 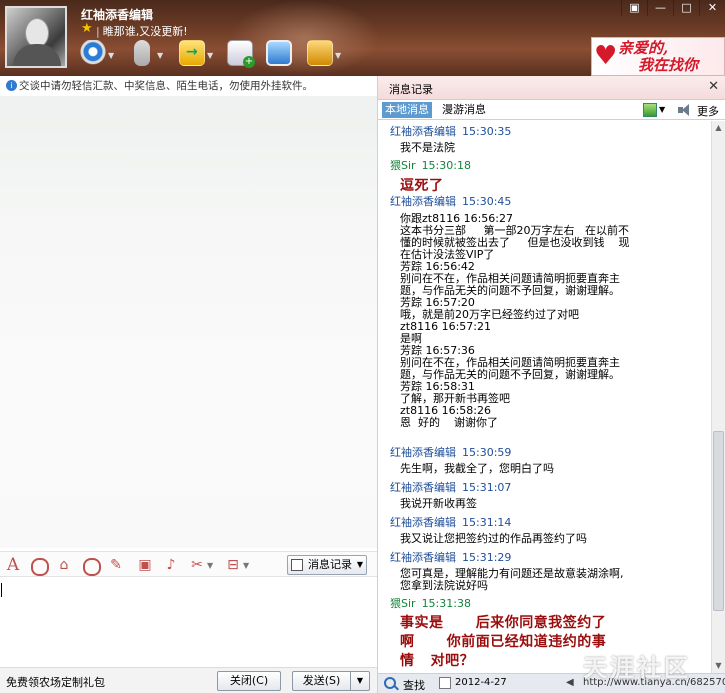 What do you see at coordinates (446, 165) in the screenshot?
I see `message-time: 15:30:18` at bounding box center [446, 165].